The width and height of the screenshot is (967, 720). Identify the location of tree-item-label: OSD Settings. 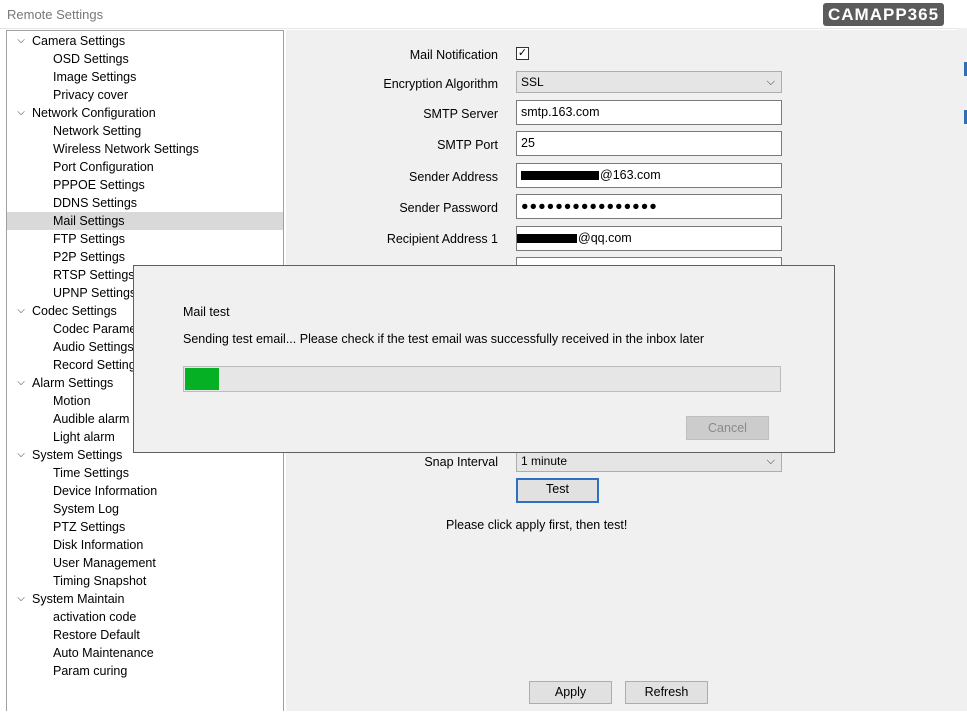
(91, 59).